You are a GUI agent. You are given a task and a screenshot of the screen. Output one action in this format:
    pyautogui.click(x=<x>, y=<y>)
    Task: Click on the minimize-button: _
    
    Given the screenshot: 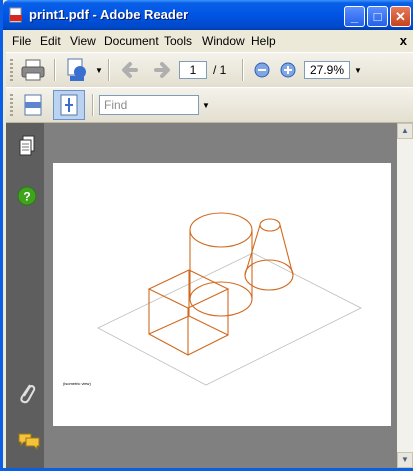 What is the action you would take?
    pyautogui.click(x=354, y=16)
    